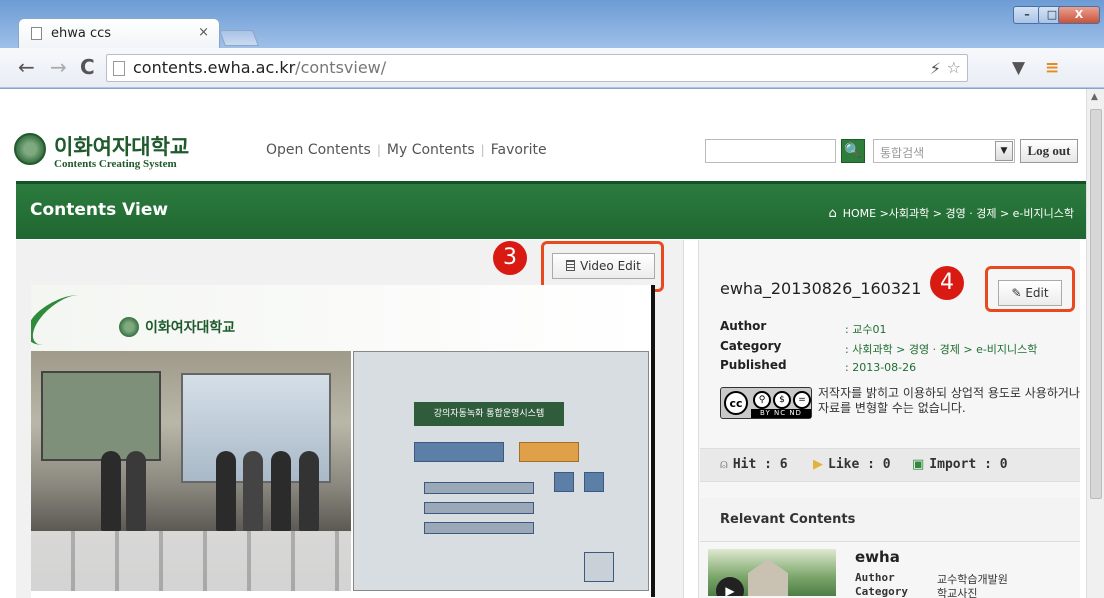 The image size is (1104, 598). Describe the element at coordinates (121, 146) in the screenshot. I see `logo-title: 이화여자대학교` at that location.